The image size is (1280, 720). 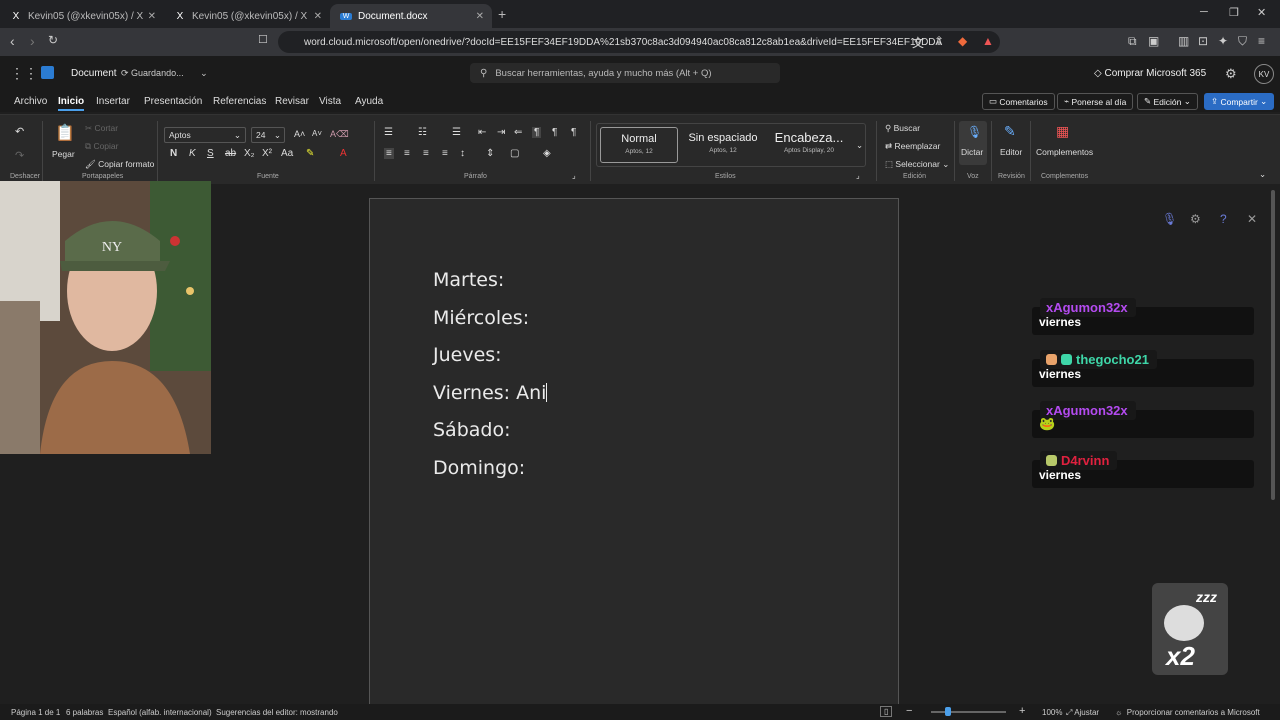 What do you see at coordinates (948, 711) in the screenshot?
I see `zoom-slider-thumb` at bounding box center [948, 711].